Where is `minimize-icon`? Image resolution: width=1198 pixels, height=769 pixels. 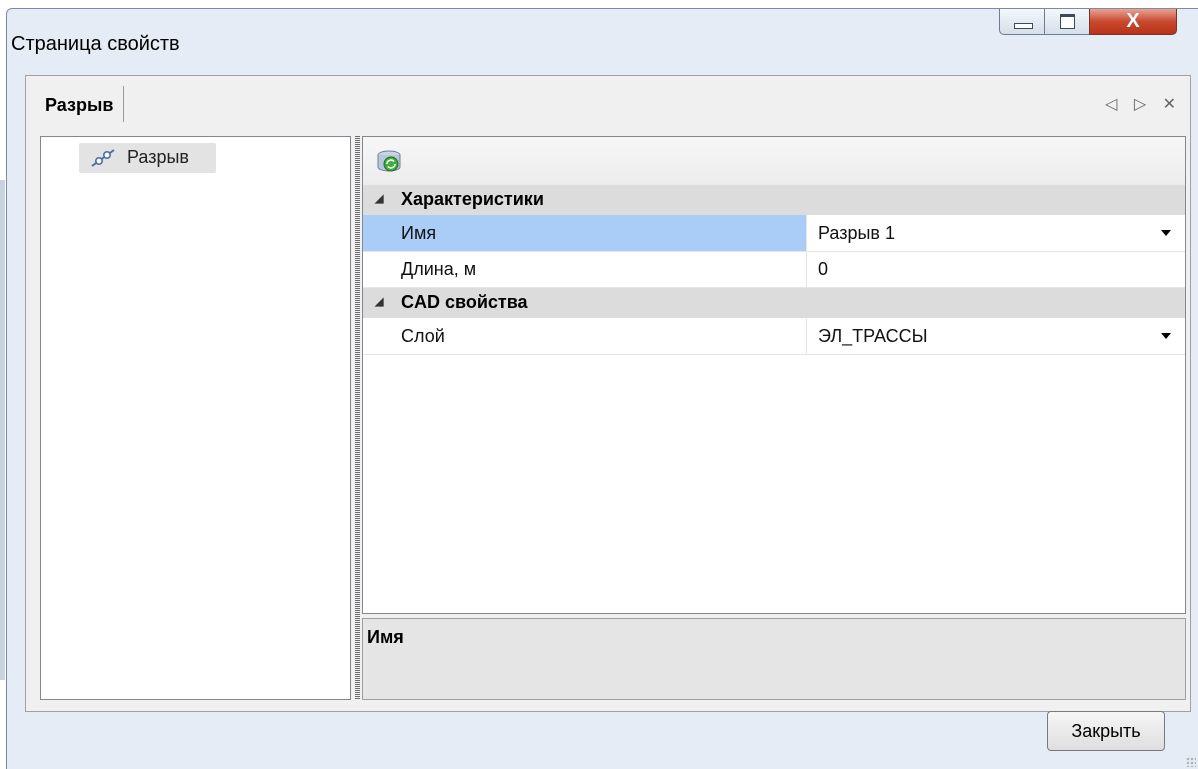 minimize-icon is located at coordinates (1023, 26).